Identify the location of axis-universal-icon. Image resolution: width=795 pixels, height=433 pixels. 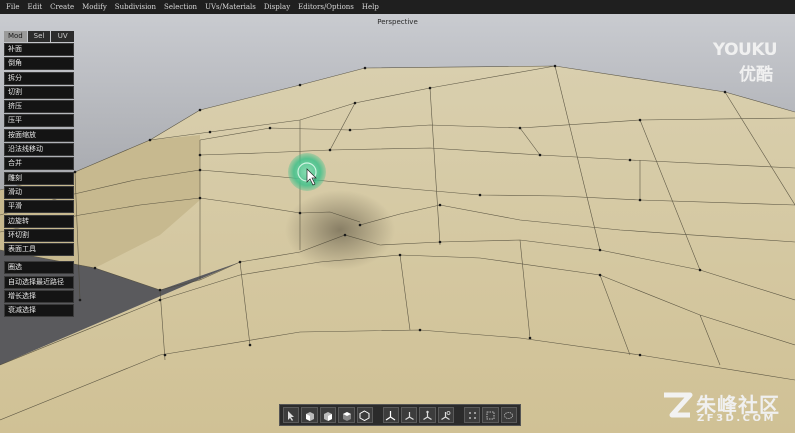
(446, 415).